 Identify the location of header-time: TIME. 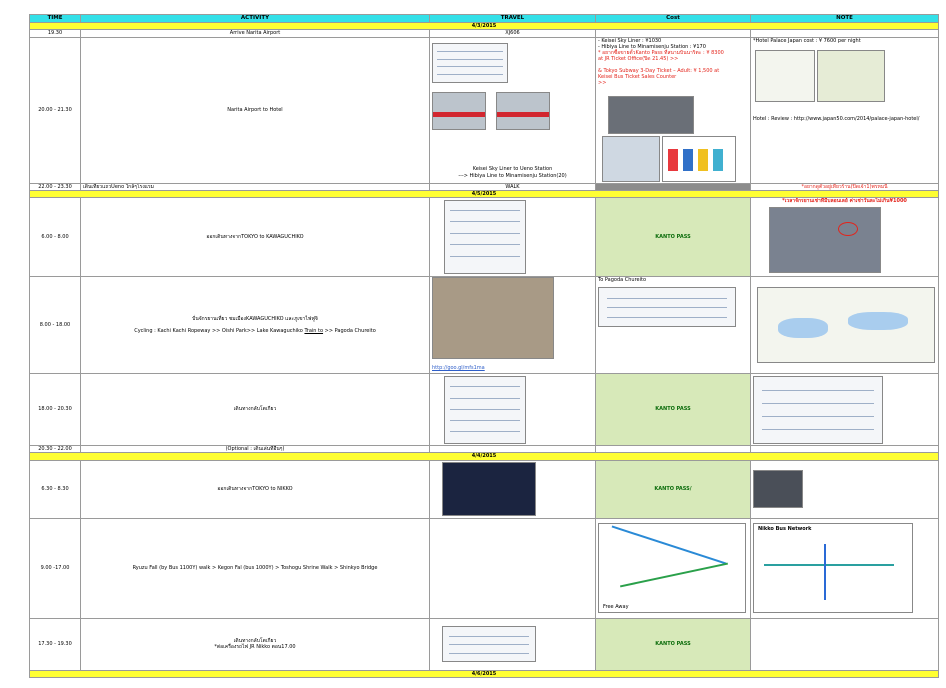
(55, 18).